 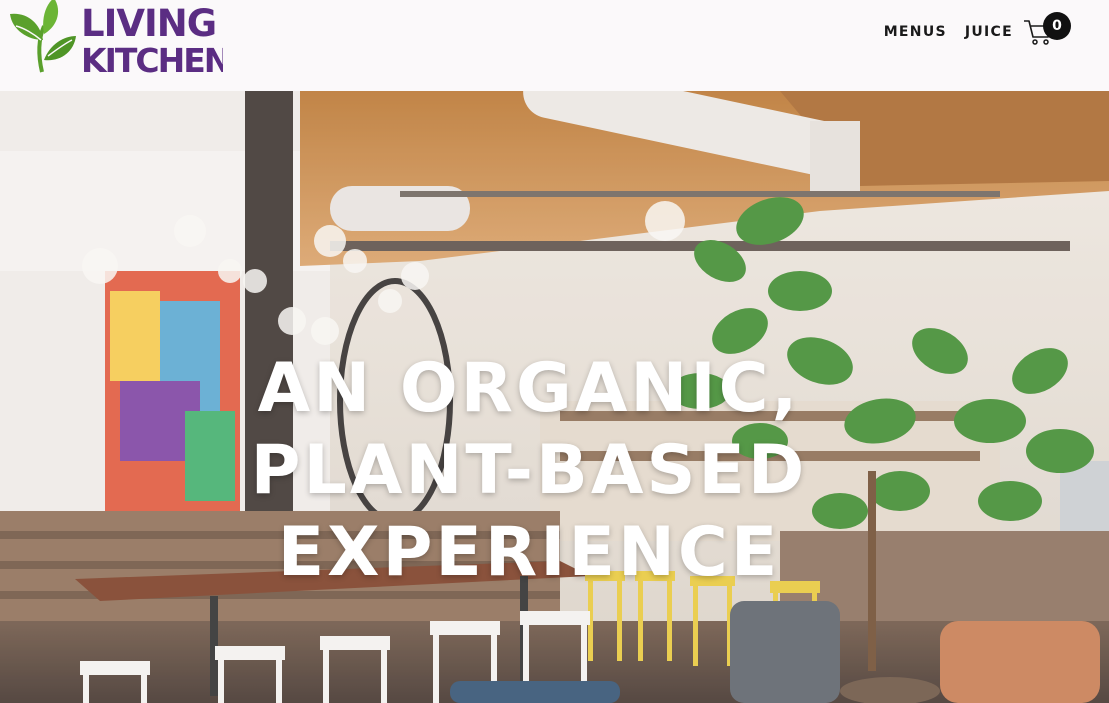 I want to click on nav-menus: MENUS, so click(x=915, y=32).